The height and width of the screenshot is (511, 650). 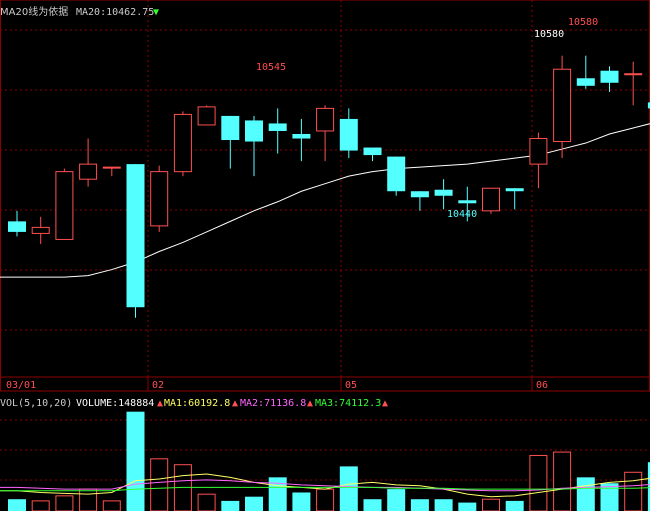 I want to click on high-annotation-10580: 10580, so click(x=549, y=34).